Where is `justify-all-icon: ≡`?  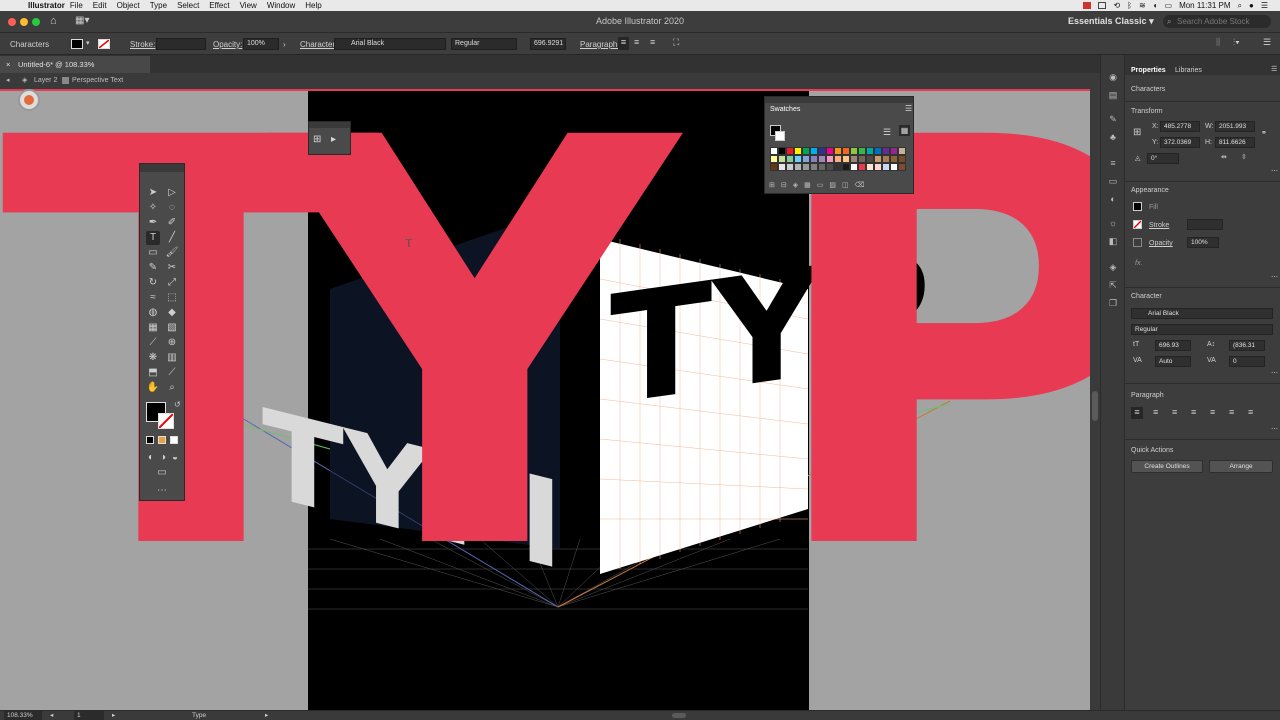
justify-all-icon: ≡ is located at coordinates (1250, 412).